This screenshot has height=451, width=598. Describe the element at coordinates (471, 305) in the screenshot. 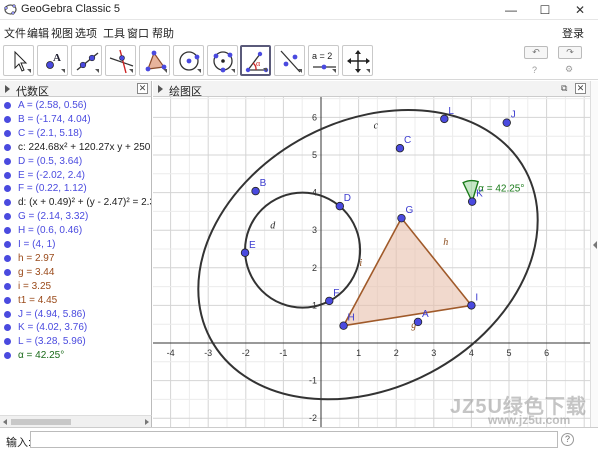

I see `point-I` at that location.